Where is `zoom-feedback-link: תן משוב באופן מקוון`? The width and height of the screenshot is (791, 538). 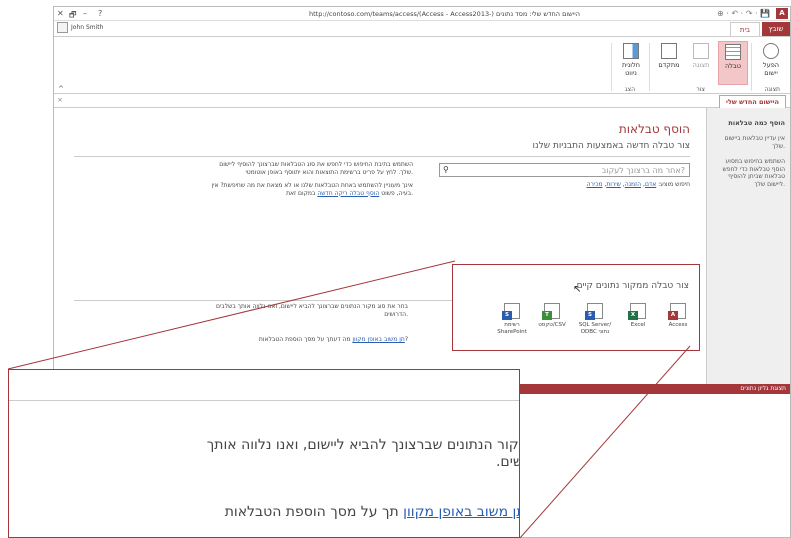 zoom-feedback-link: תן משוב באופן מקוון is located at coordinates (461, 512).